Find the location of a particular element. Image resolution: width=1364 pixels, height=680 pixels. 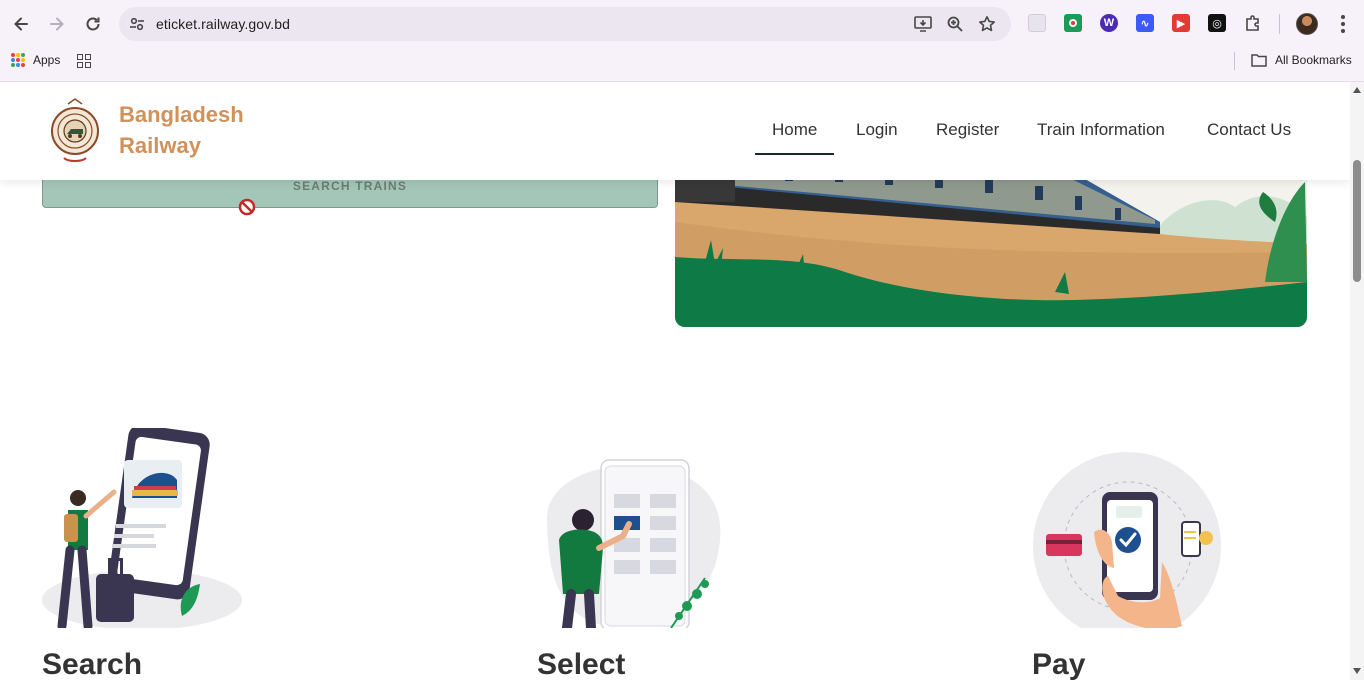

tab-groups-icon is located at coordinates (84, 61).